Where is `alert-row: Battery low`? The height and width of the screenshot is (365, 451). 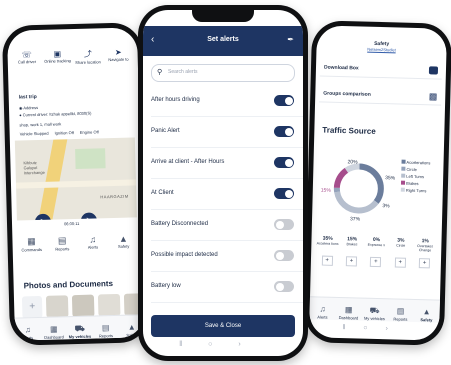 alert-row: Battery low is located at coordinates (227, 287).